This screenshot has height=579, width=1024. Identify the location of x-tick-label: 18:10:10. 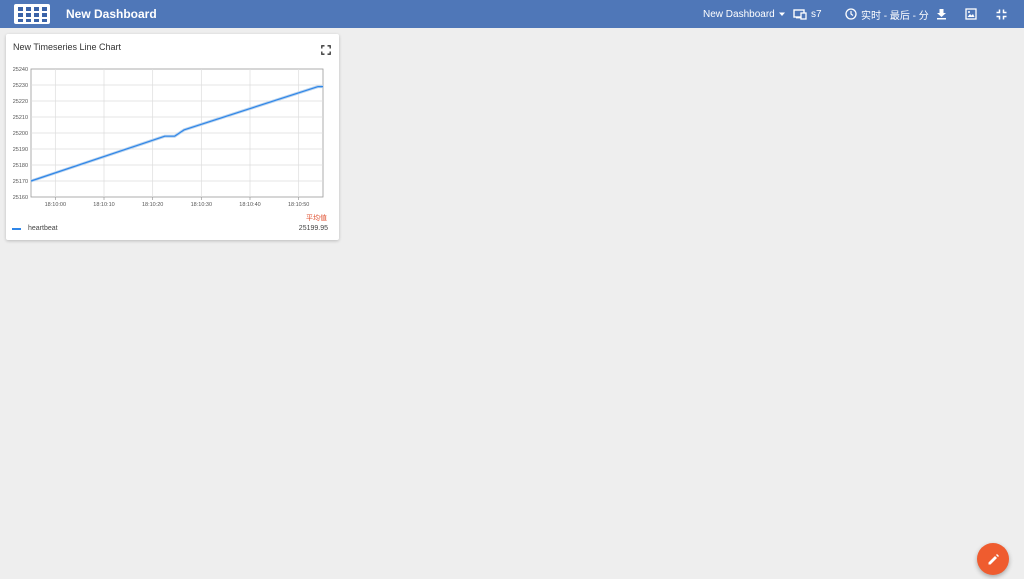
(103, 205).